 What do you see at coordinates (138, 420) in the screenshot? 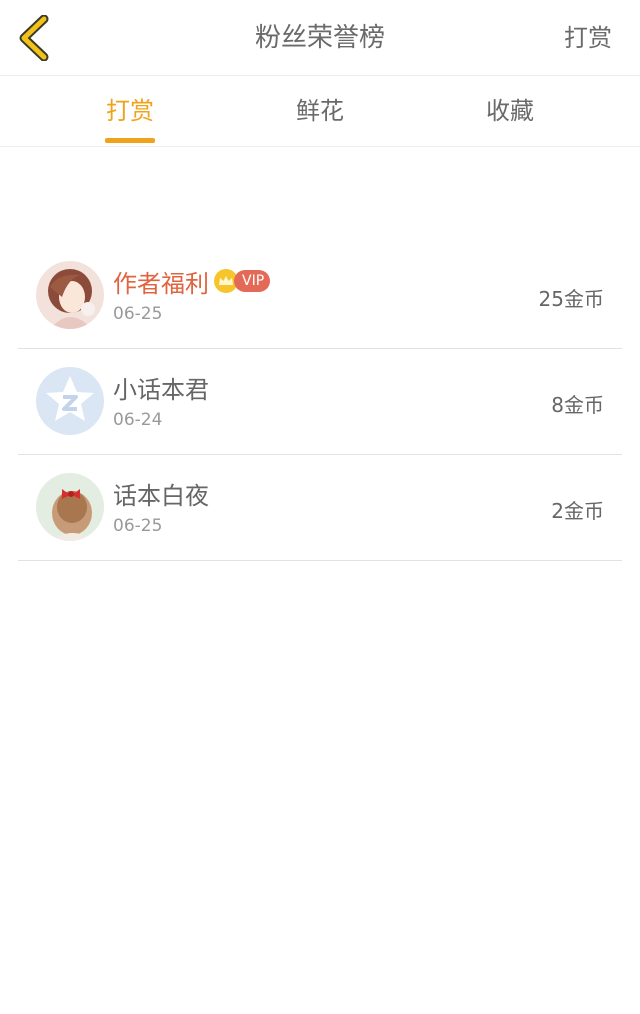
I see `fan-date: 06-24` at bounding box center [138, 420].